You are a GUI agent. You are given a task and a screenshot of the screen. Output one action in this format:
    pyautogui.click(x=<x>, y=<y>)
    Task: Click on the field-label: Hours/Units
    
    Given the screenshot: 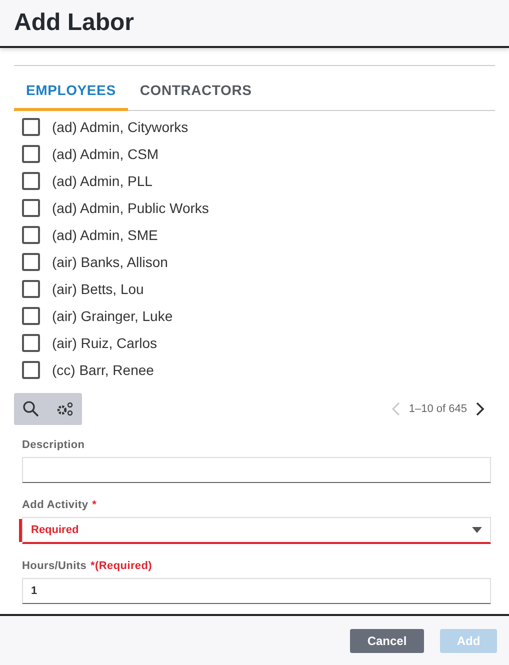 What is the action you would take?
    pyautogui.click(x=54, y=566)
    